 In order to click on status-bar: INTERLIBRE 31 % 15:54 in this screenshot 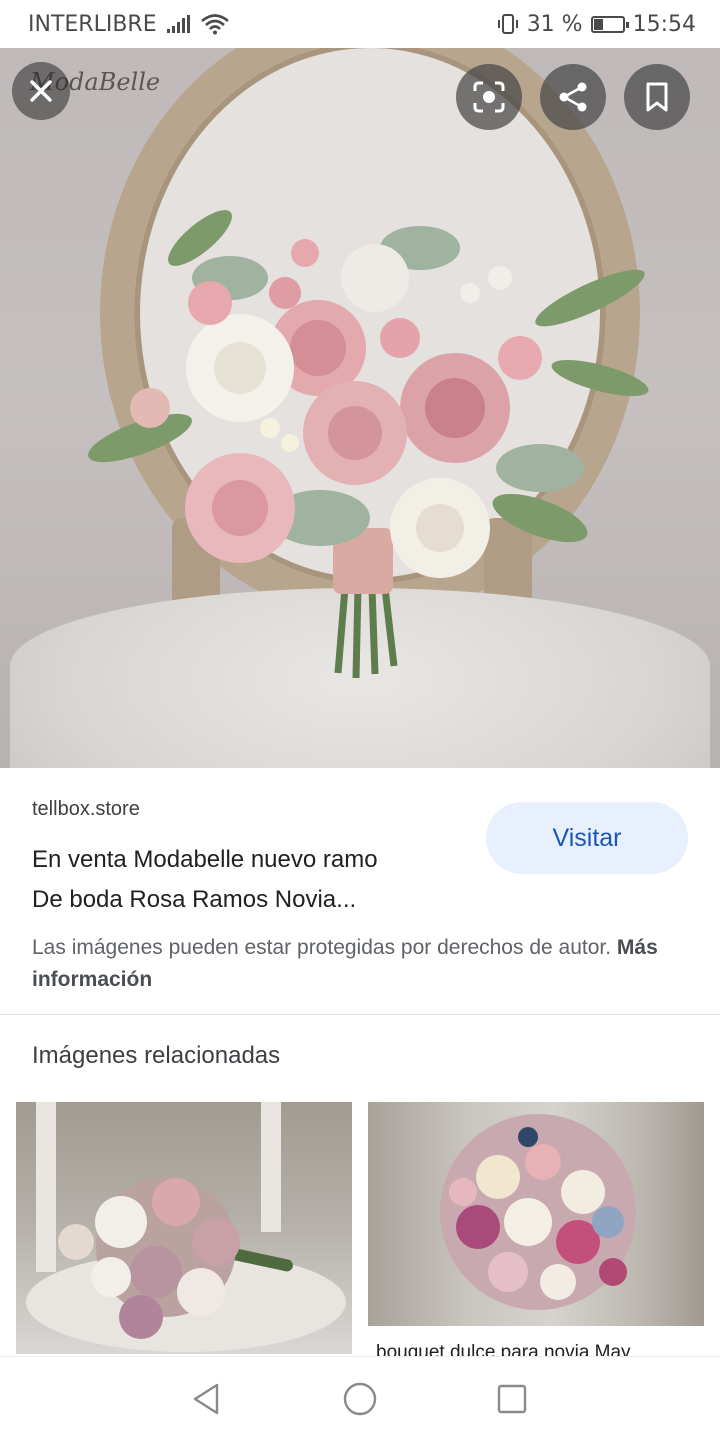, I will do `click(360, 24)`.